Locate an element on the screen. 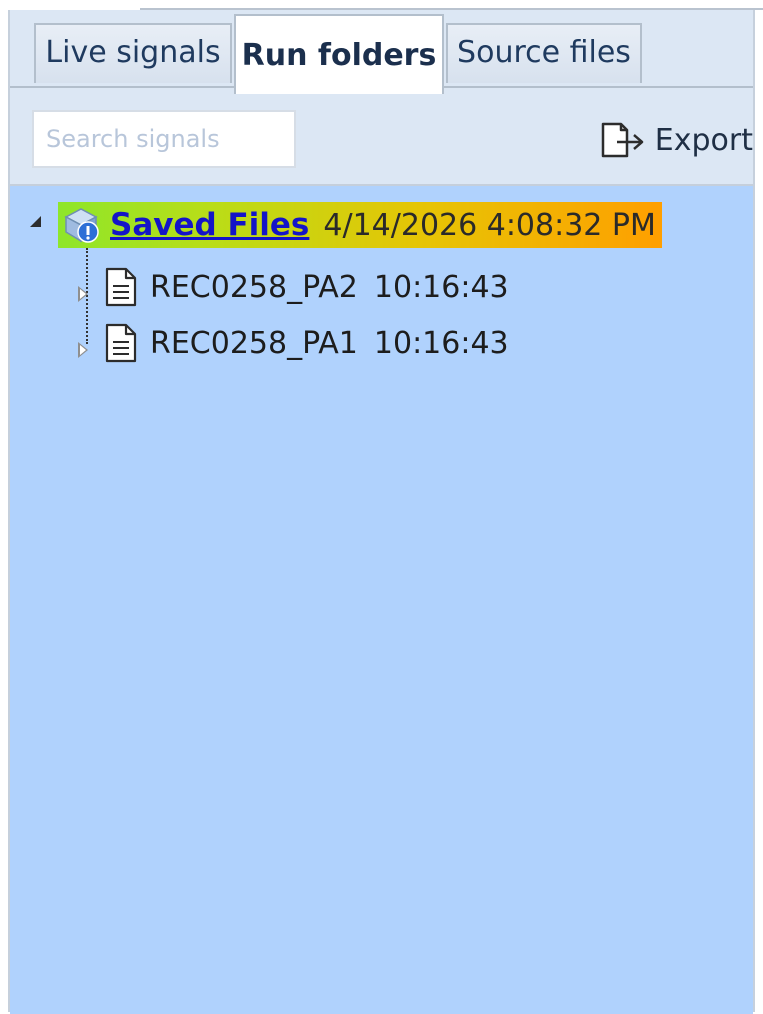 The height and width of the screenshot is (1014, 763). tab-strip: Live signals Run folders Source files is located at coordinates (381, 52).